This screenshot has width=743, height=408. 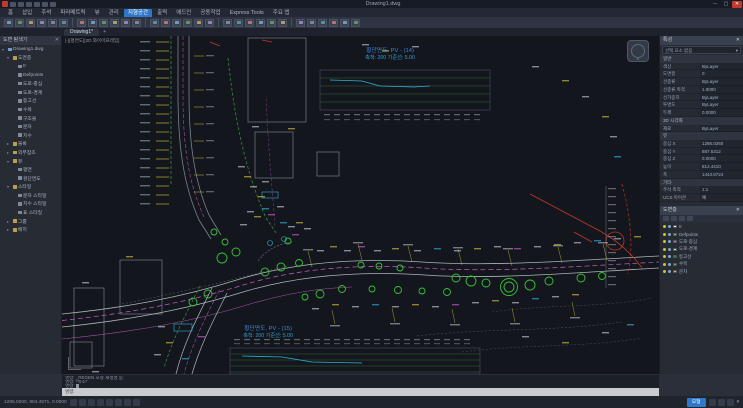 What do you see at coordinates (696, 402) in the screenshot?
I see `model-space-button: 모형` at bounding box center [696, 402].